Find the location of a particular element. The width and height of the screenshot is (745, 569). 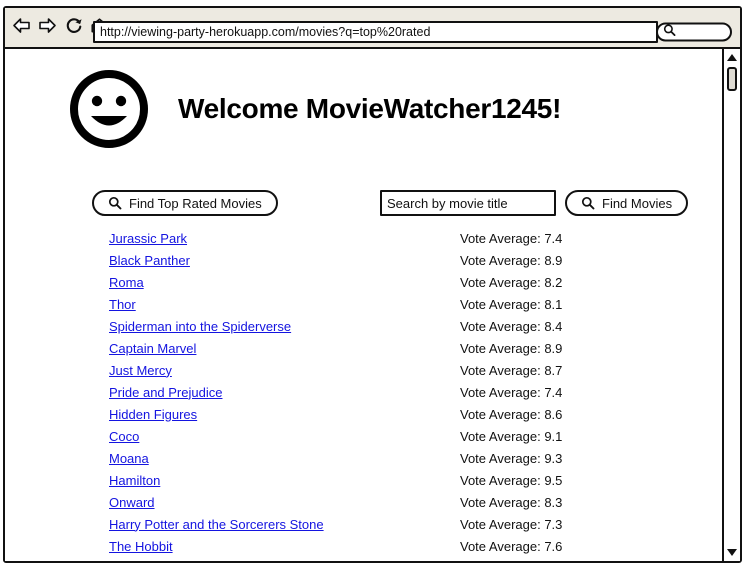

movie-row: Thor Vote Average: 8.1 is located at coordinates (363, 304).